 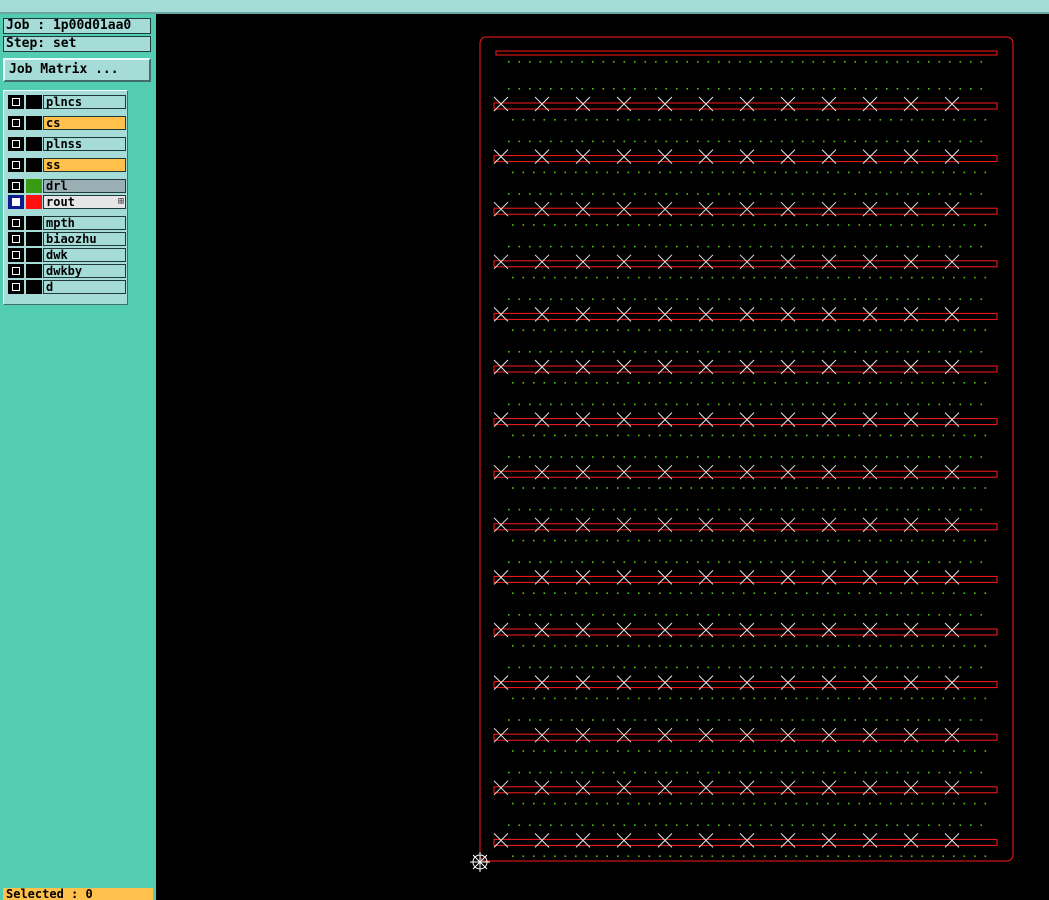 What do you see at coordinates (84, 123) in the screenshot?
I see `layer-name: cs` at bounding box center [84, 123].